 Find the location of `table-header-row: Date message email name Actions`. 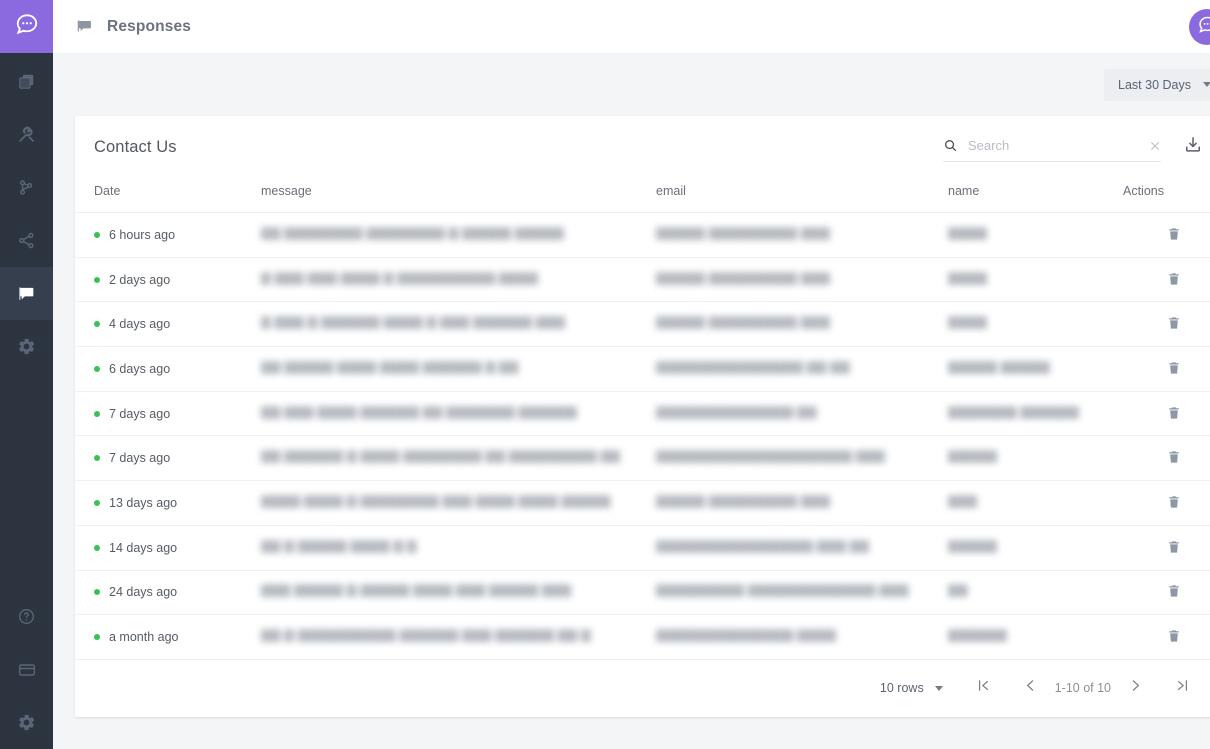

table-header-row: Date message email name Actions is located at coordinates (642, 195).